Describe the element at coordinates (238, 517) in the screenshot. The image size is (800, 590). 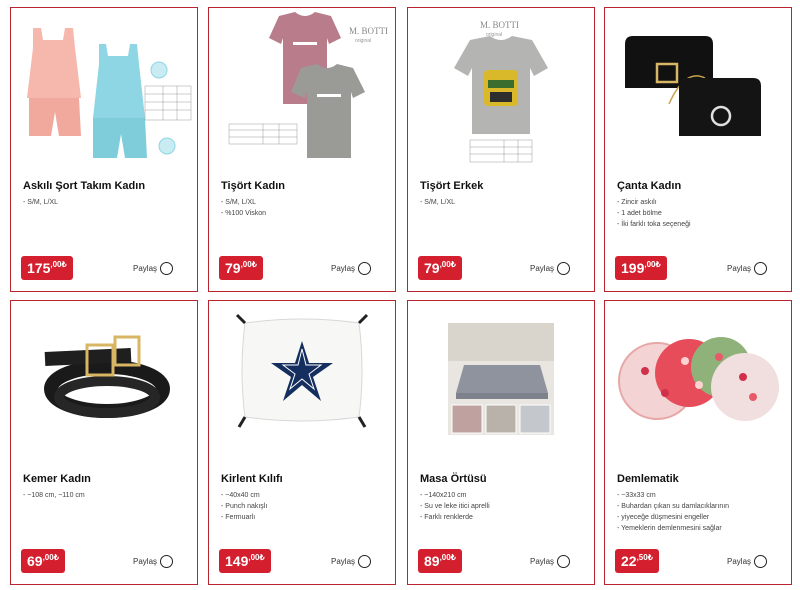
I see `feature-item: - Fermuarlı` at that location.